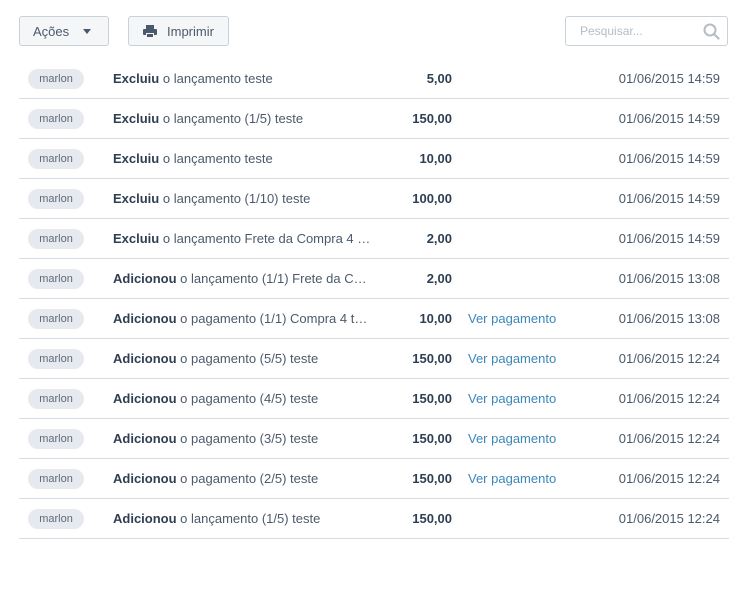  I want to click on activity-text: o lançamento (1/10) teste, so click(236, 198).